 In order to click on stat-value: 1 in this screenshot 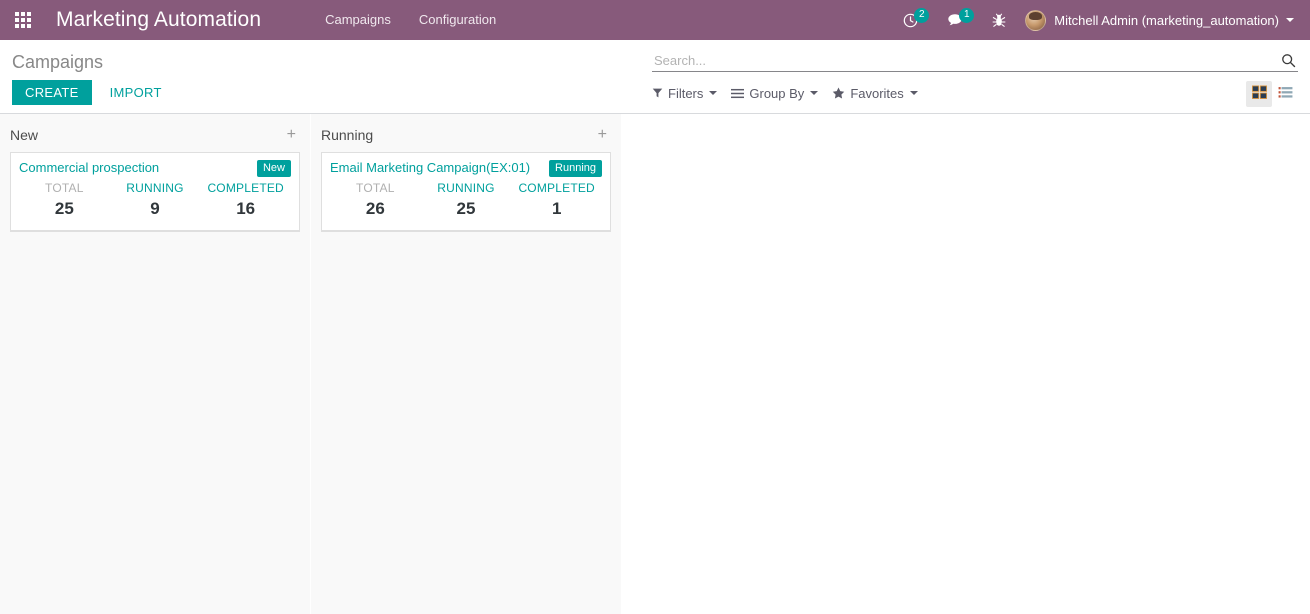, I will do `click(556, 208)`.